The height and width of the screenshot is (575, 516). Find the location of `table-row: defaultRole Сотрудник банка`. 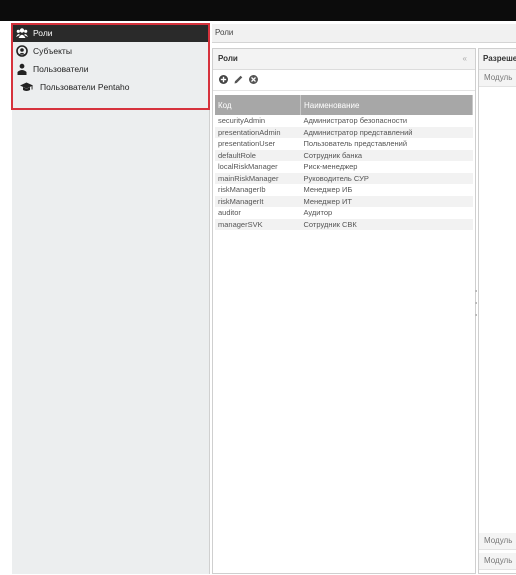

table-row: defaultRole Сотрудник банка is located at coordinates (344, 155).